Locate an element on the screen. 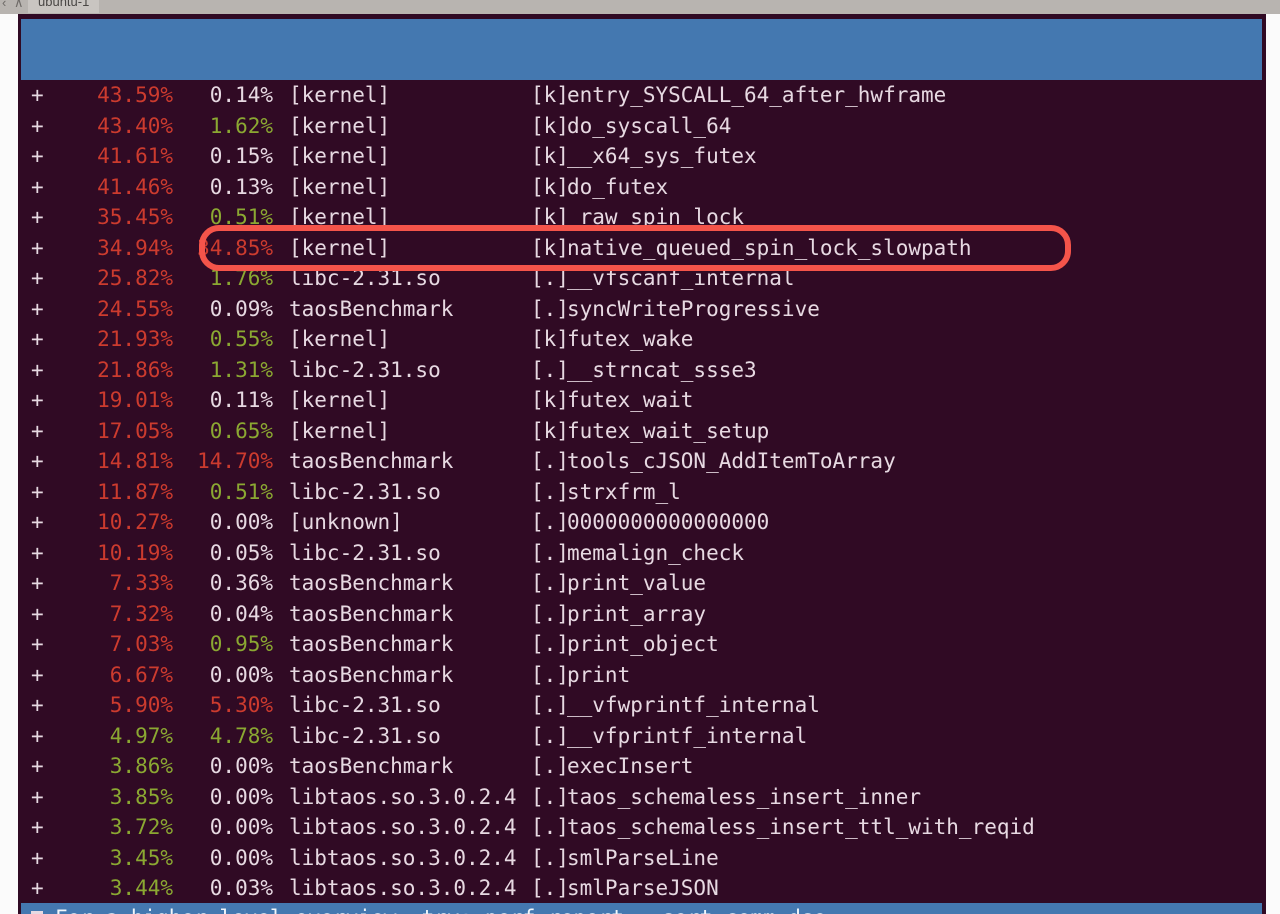  table-row: +7.33% 0.36% taosBenchmark [.]print_value is located at coordinates (643, 583).